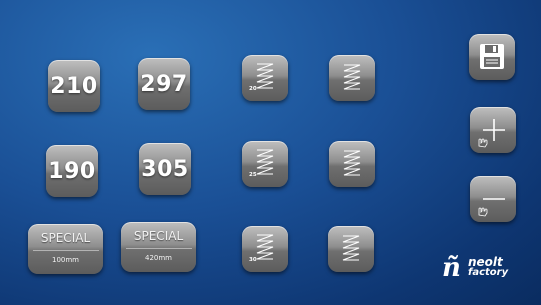 The image size is (541, 305). I want to click on save-button, so click(492, 57).